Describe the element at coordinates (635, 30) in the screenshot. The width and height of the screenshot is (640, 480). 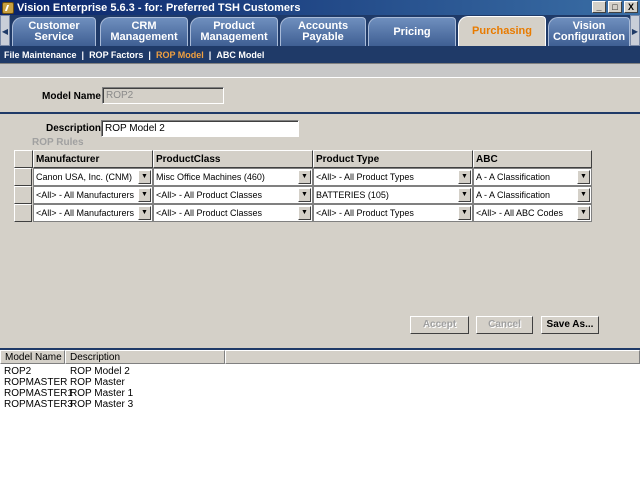
I see `tab-scroll-right-icon: ▶` at that location.